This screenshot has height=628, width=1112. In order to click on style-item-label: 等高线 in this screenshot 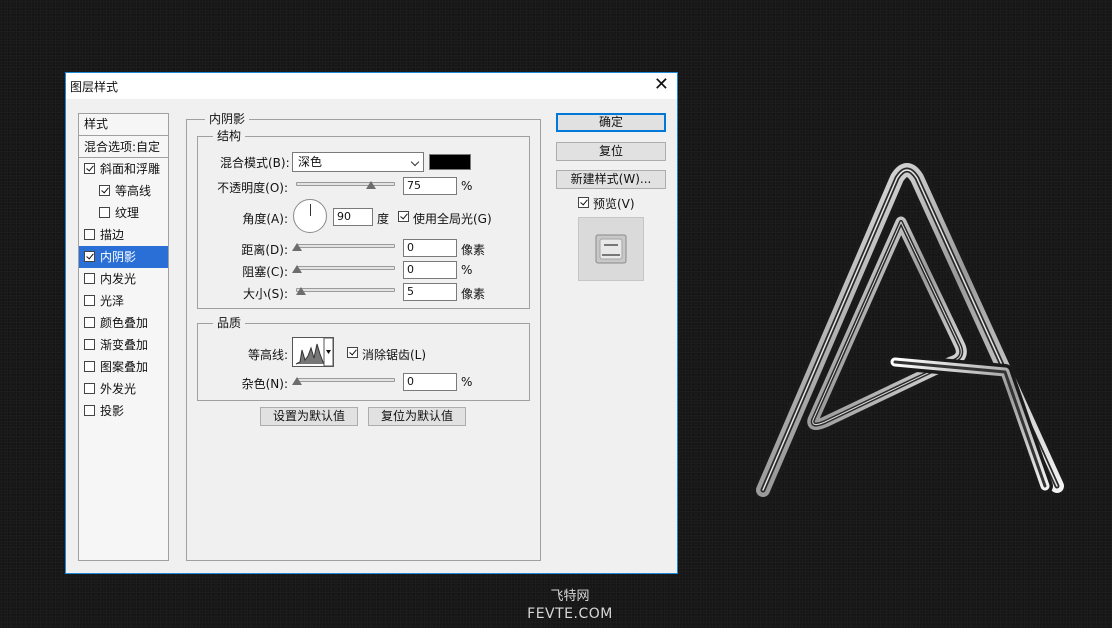, I will do `click(133, 191)`.